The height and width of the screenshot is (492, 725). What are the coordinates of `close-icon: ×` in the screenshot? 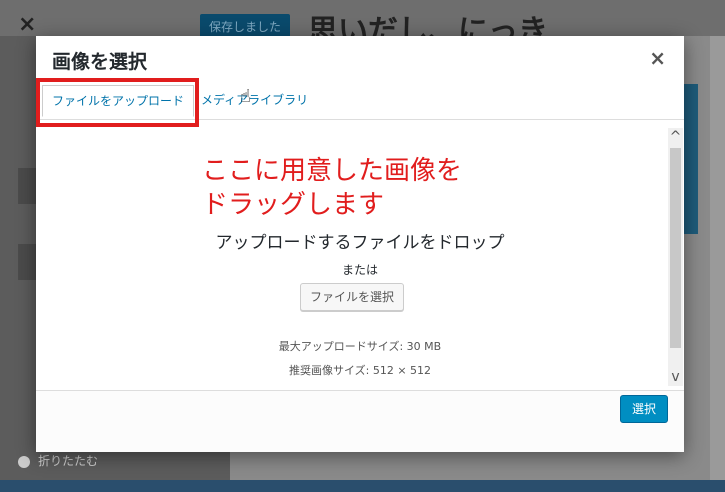 It's located at (657, 58).